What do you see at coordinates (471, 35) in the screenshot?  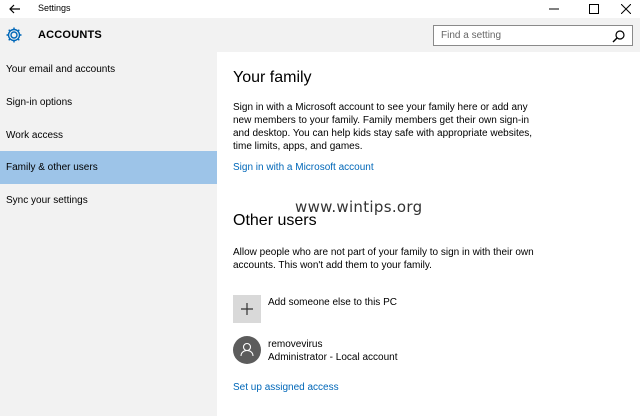 I see `search-placeholder: Find a setting` at bounding box center [471, 35].